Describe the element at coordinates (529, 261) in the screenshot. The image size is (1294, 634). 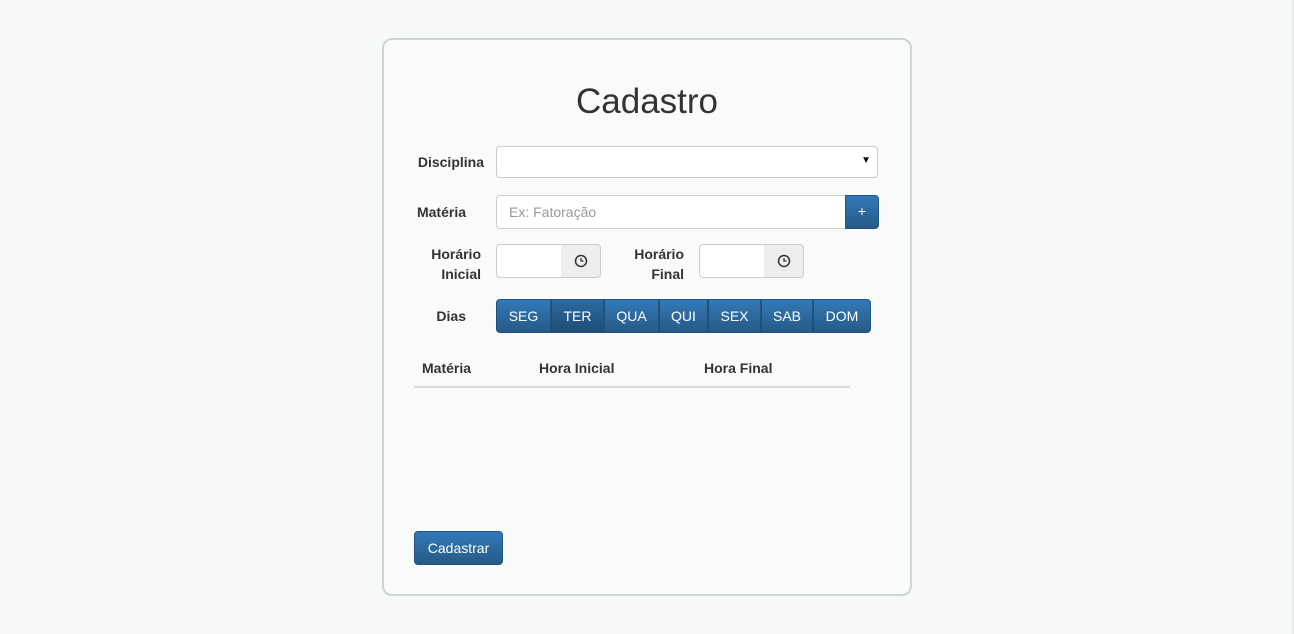
I see `horario-inicial-input` at that location.